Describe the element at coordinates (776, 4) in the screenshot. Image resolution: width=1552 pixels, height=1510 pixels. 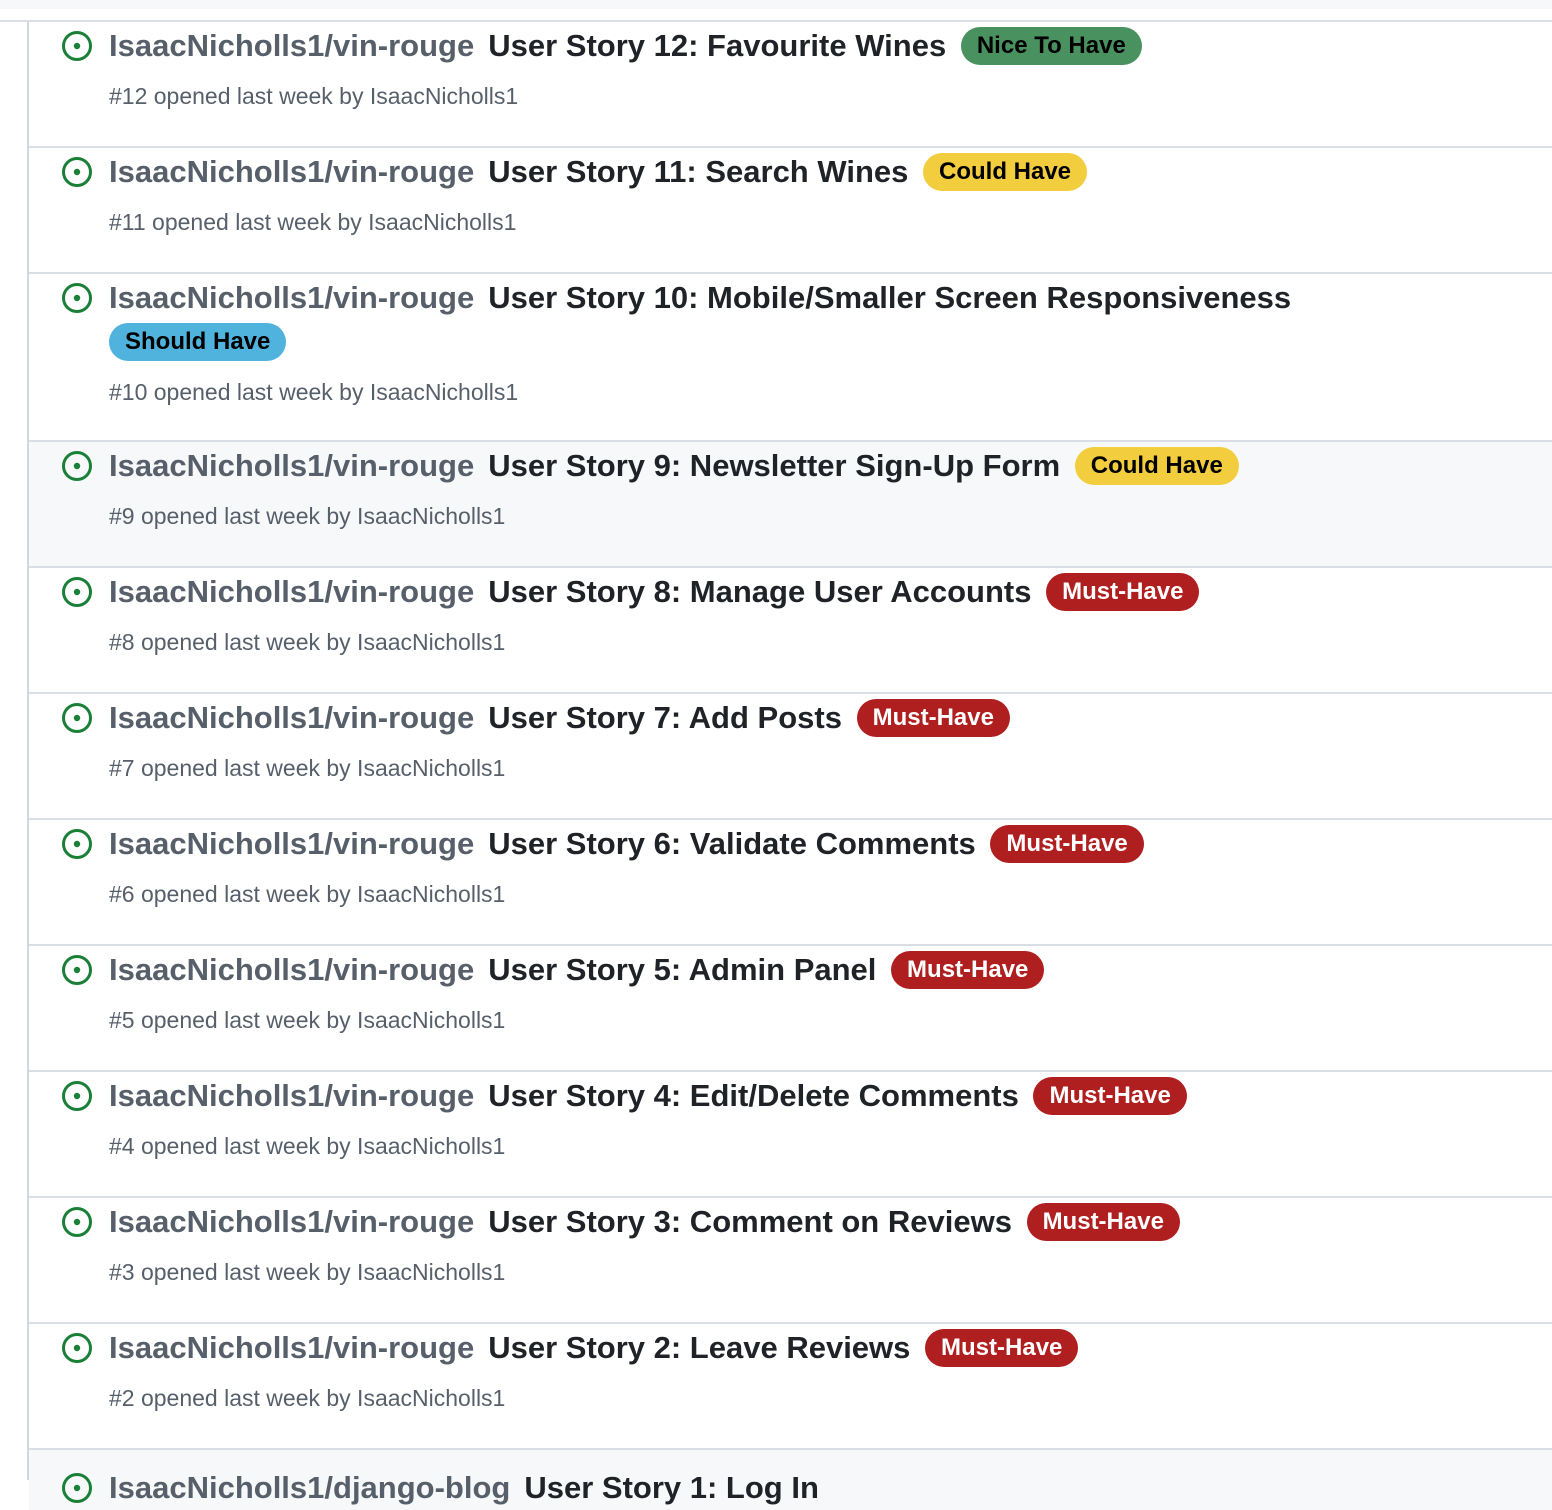
I see `top-toolbar-strip` at that location.